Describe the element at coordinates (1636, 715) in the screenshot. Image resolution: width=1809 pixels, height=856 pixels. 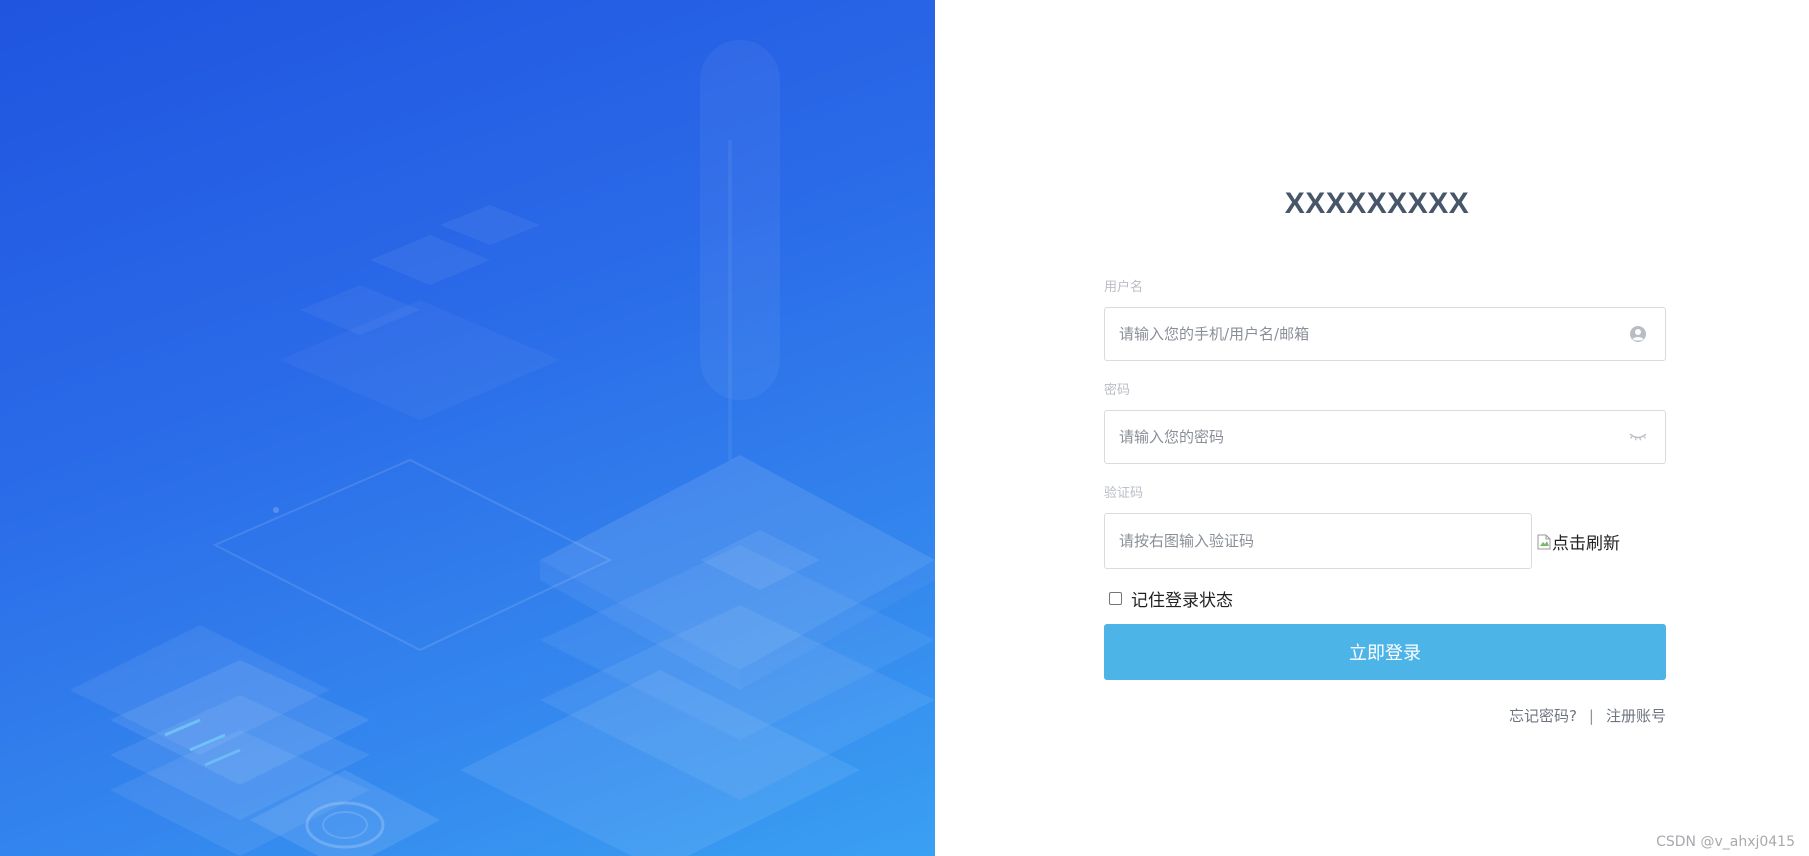
I see `register-link: 注册账号` at that location.